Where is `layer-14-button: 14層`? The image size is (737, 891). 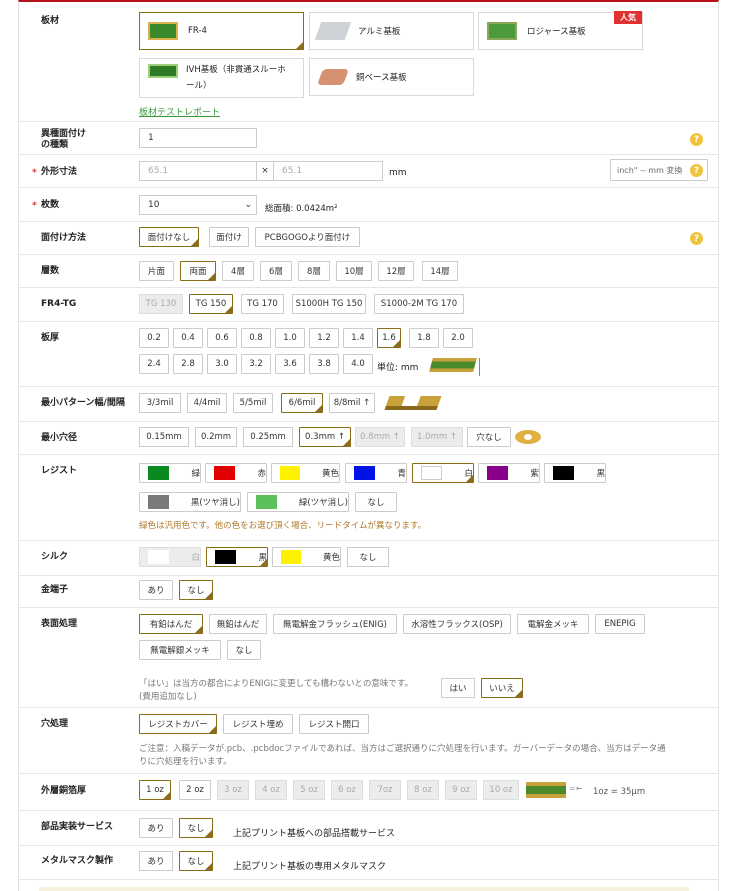 layer-14-button: 14層 is located at coordinates (440, 271).